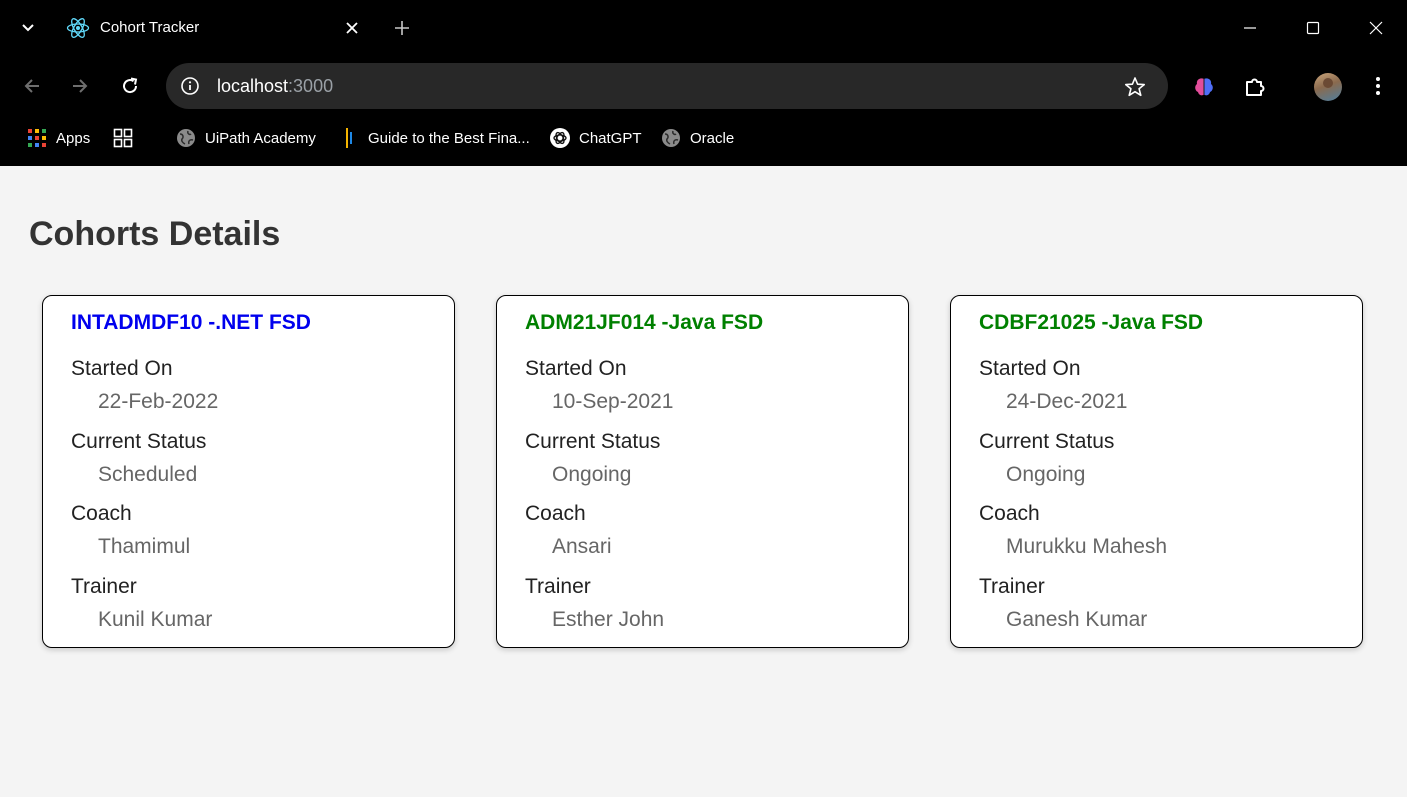 This screenshot has width=1407, height=797. I want to click on tab-groups-icon, so click(123, 138).